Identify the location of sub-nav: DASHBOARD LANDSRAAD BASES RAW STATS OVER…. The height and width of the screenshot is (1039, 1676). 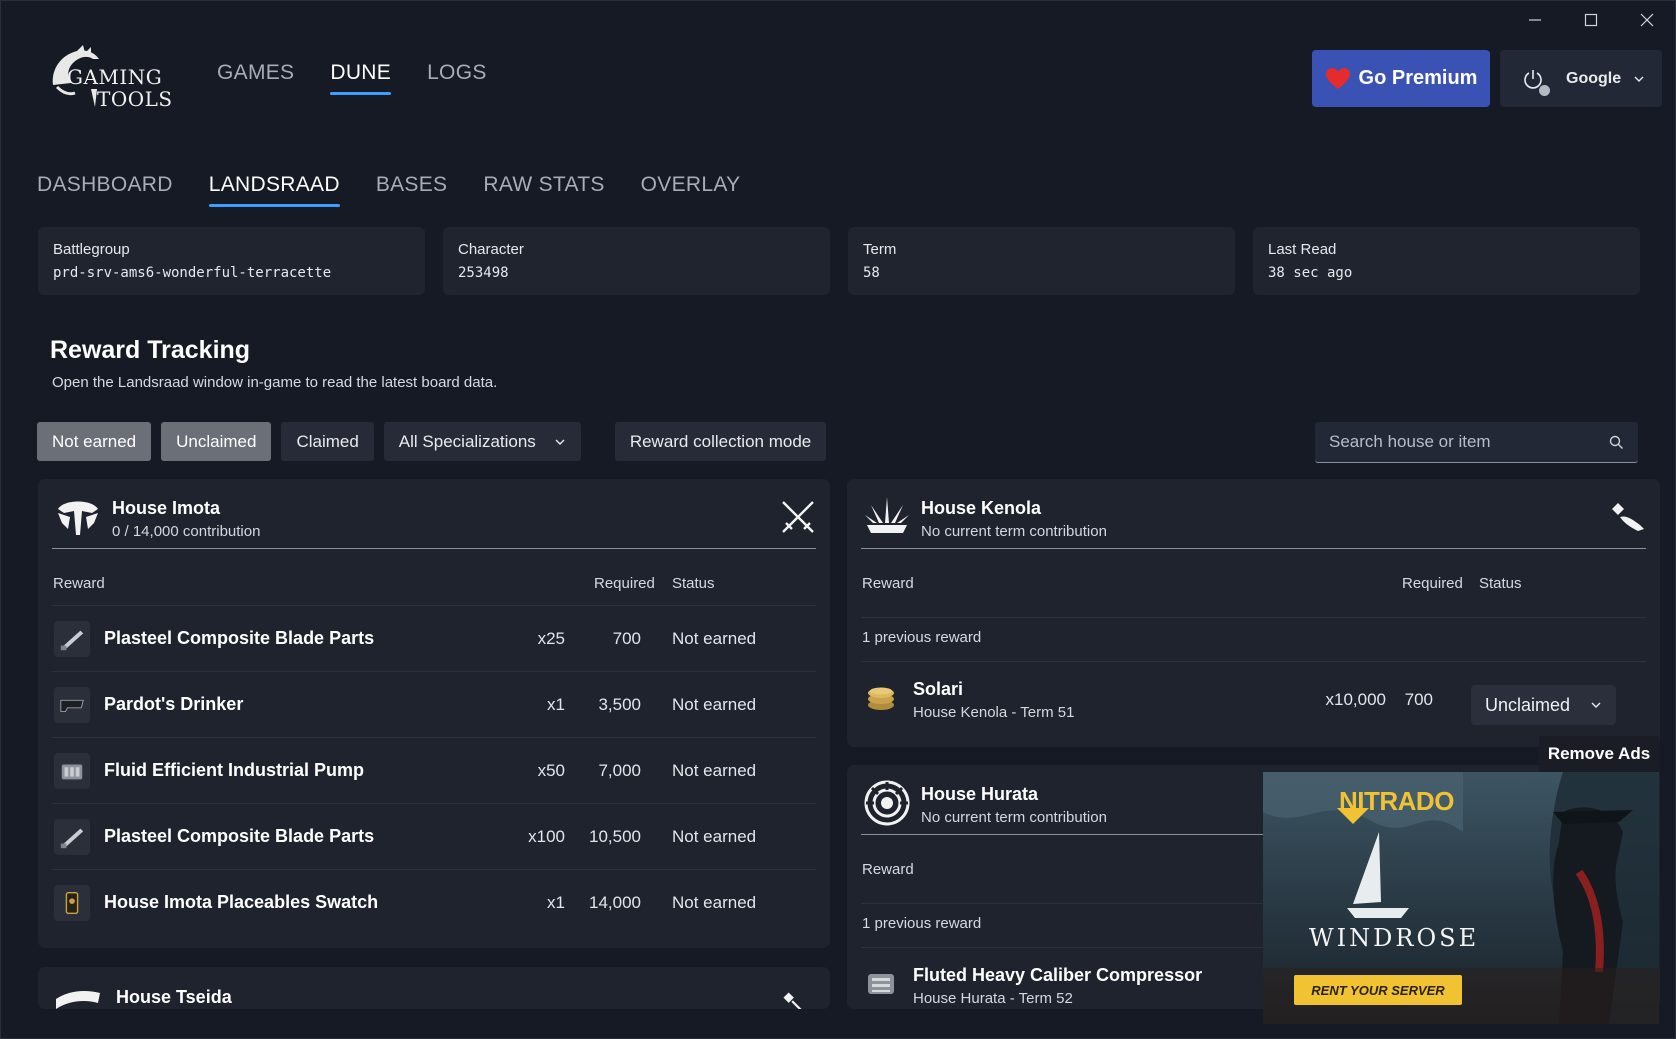
(388, 190).